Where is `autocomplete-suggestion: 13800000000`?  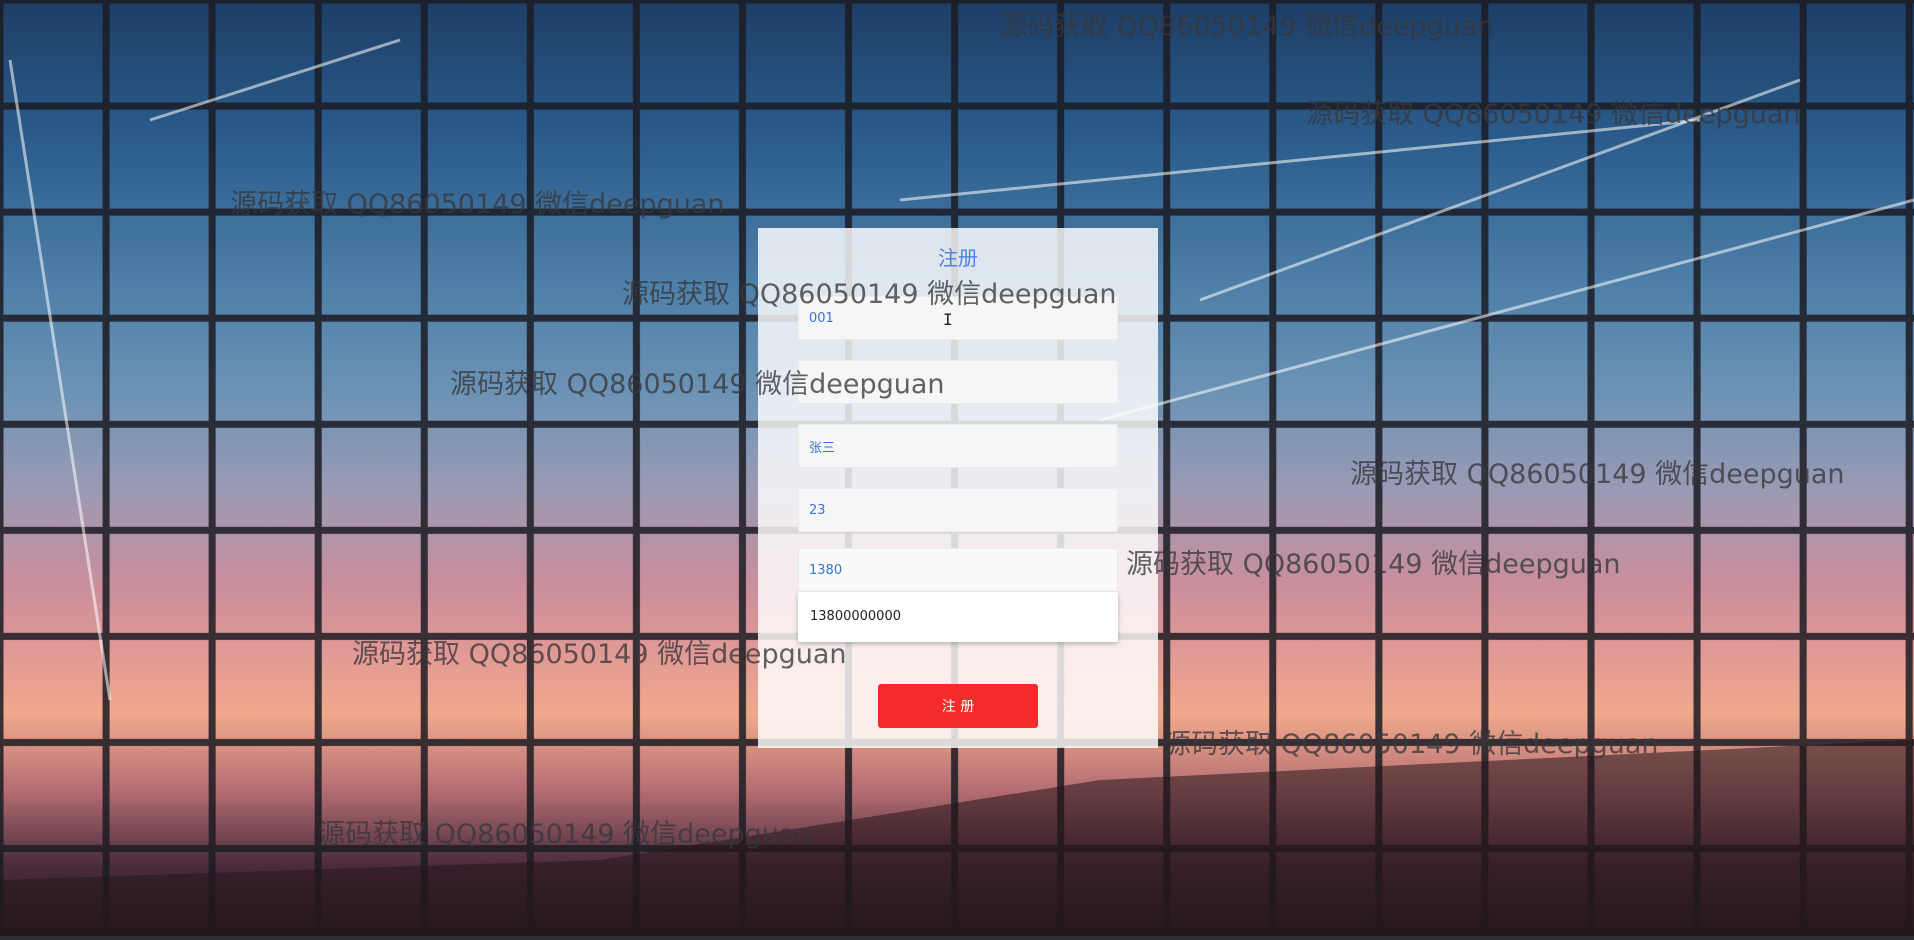
autocomplete-suggestion: 13800000000 is located at coordinates (958, 617).